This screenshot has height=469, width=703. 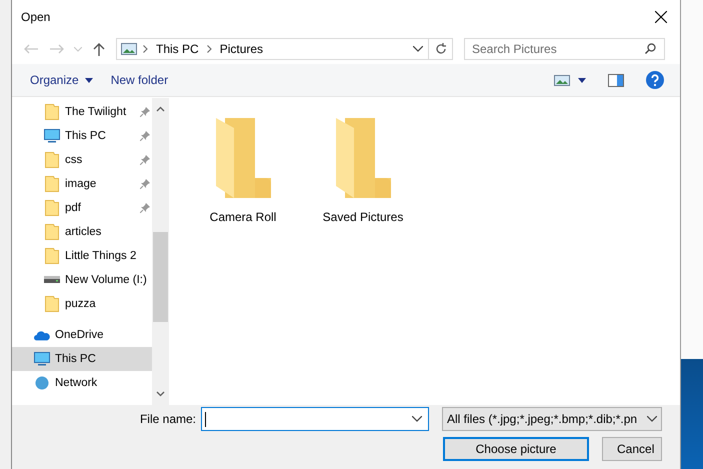 I want to click on globe-icon, so click(x=42, y=383).